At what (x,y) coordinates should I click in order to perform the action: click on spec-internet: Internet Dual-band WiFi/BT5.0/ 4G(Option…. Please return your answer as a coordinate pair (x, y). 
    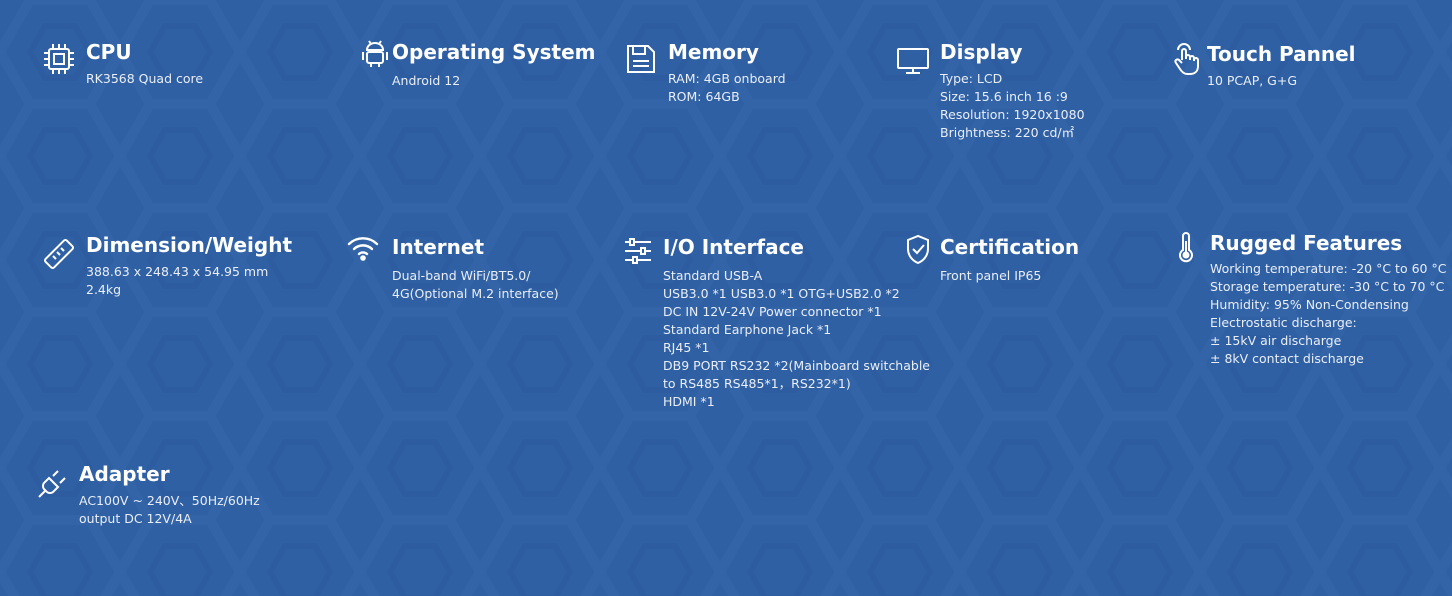
    Looking at the image, I should click on (476, 270).